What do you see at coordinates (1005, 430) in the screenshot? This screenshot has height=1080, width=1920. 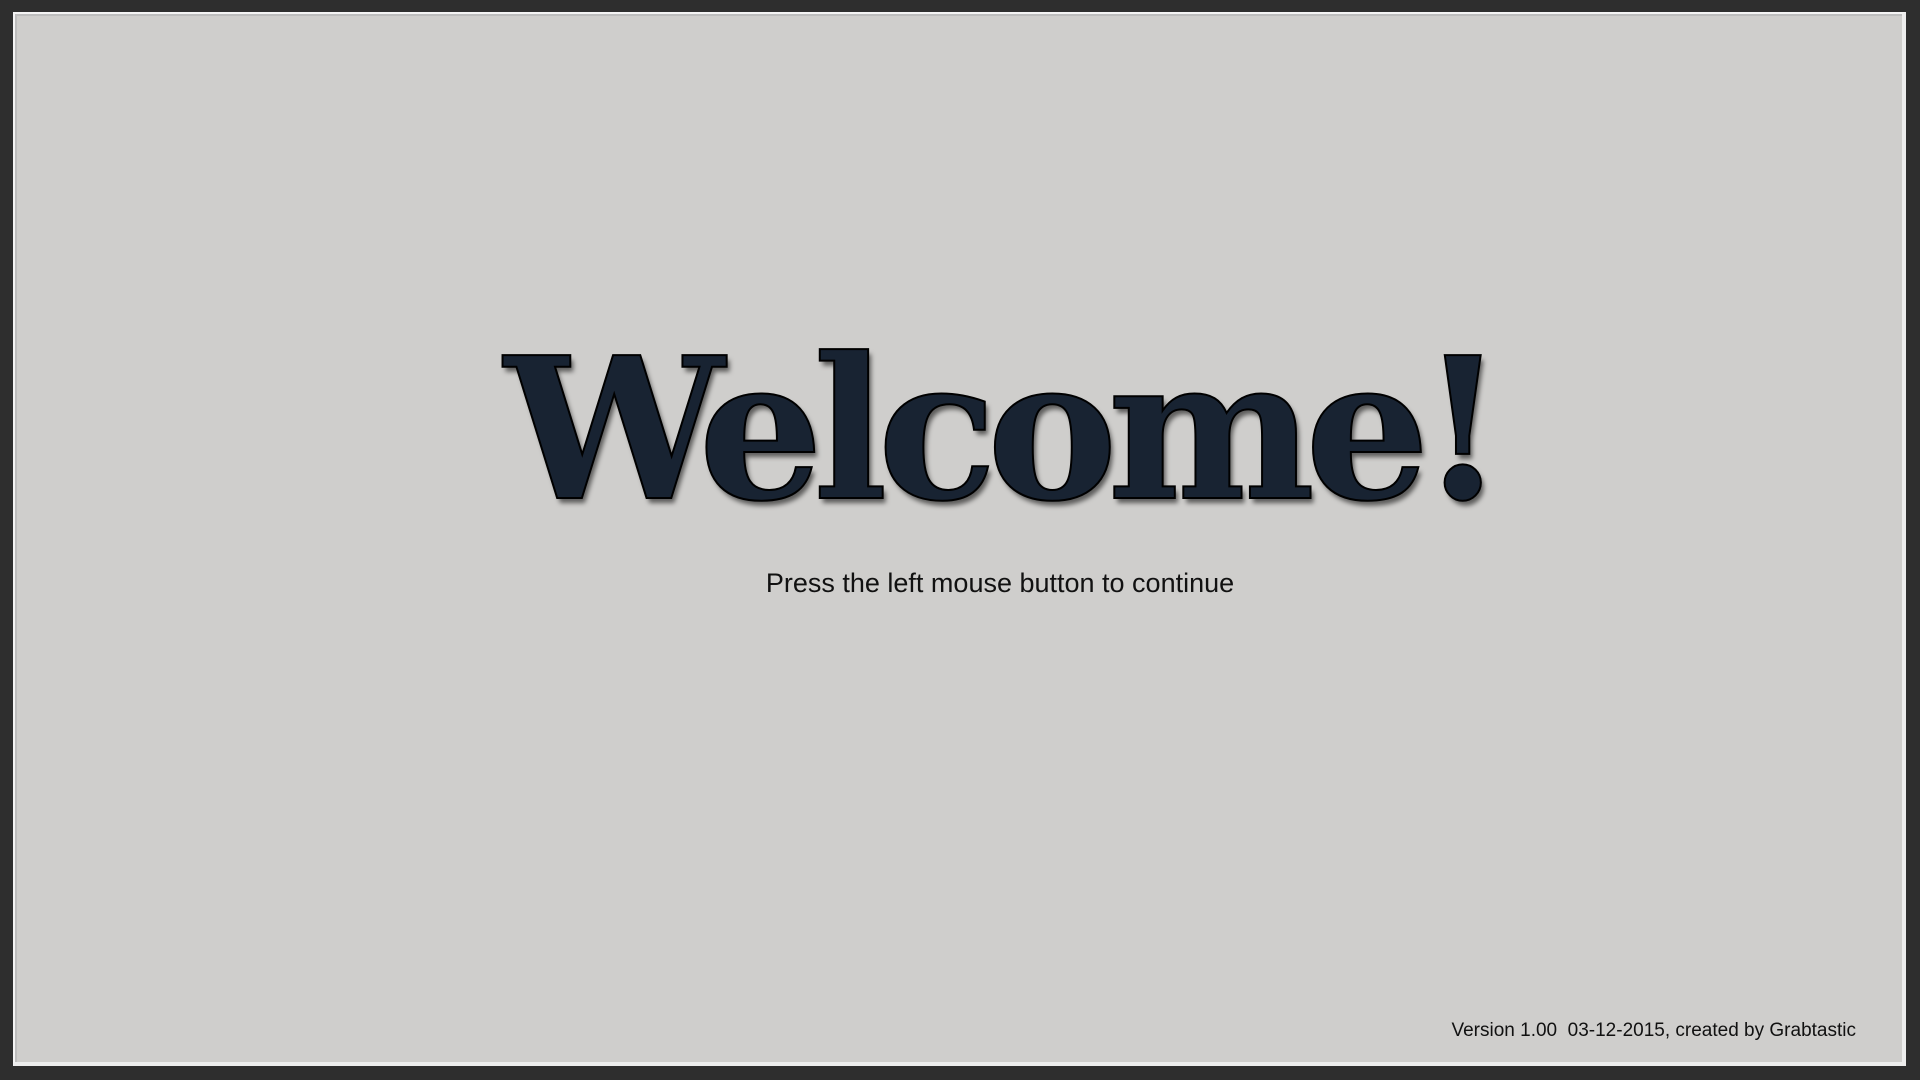 I see `welcome-title: Welcome!` at bounding box center [1005, 430].